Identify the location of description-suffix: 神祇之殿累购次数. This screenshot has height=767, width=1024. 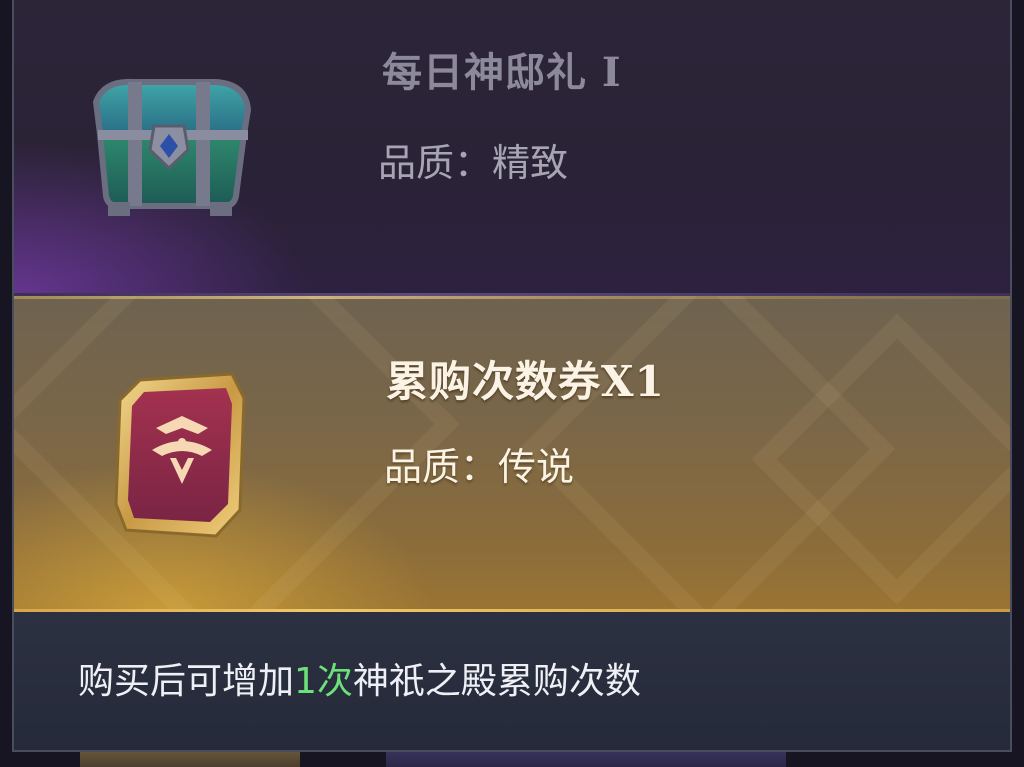
(496, 681).